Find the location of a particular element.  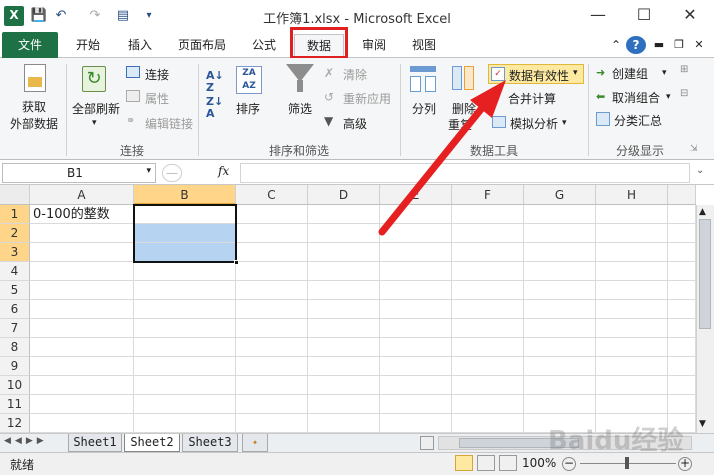

column-header-a: A is located at coordinates (82, 195).